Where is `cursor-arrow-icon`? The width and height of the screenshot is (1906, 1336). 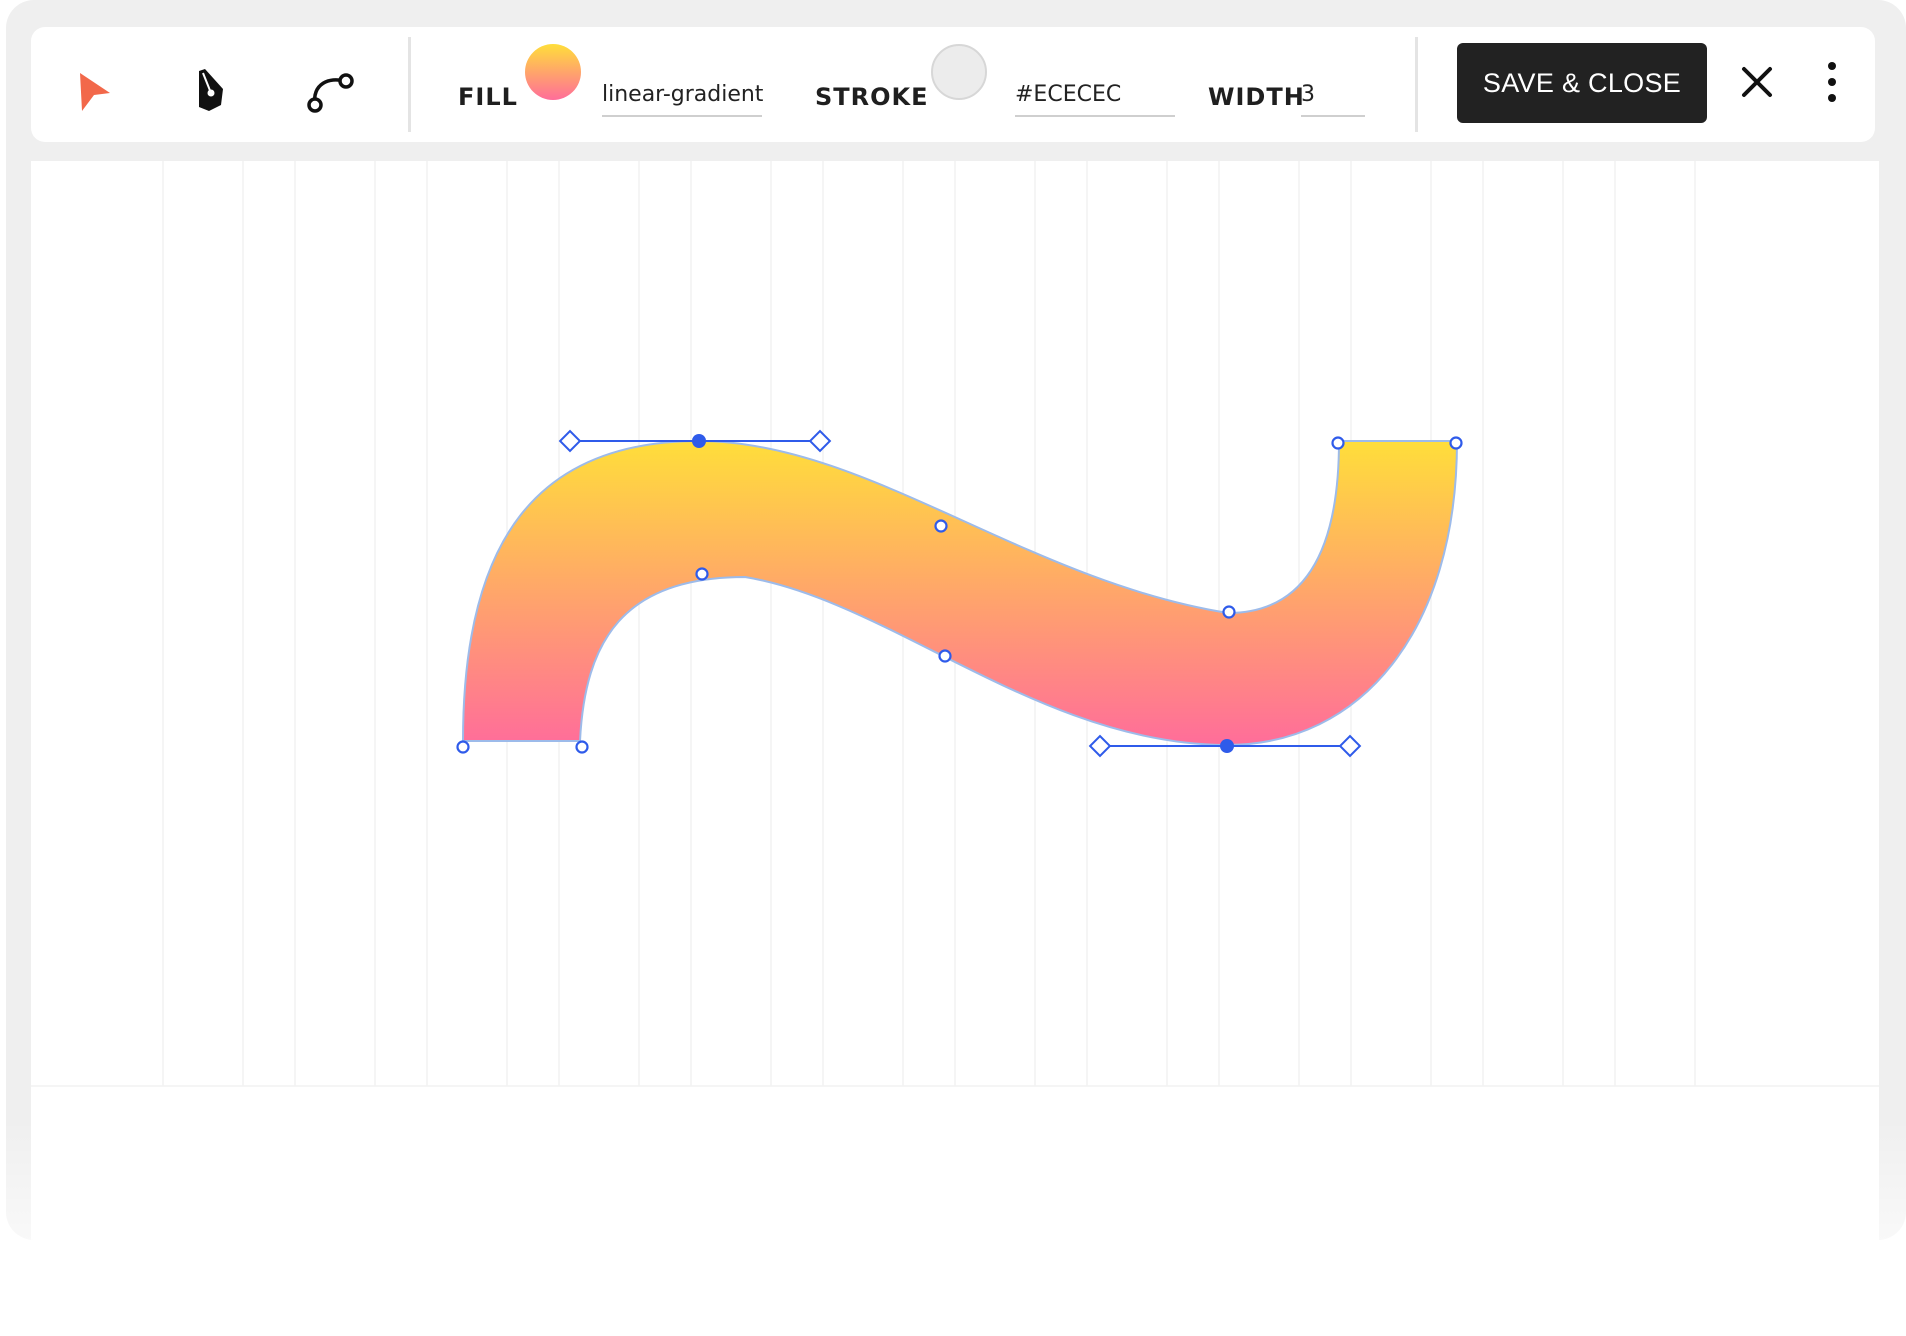
cursor-arrow-icon is located at coordinates (95, 92).